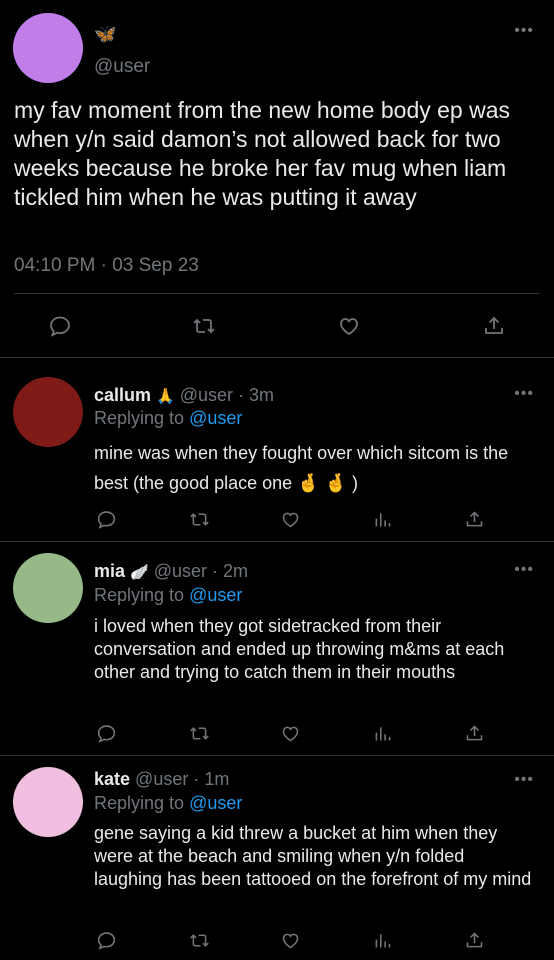 The height and width of the screenshot is (960, 554). I want to click on reply-header: kate @user · 1m, so click(161, 779).